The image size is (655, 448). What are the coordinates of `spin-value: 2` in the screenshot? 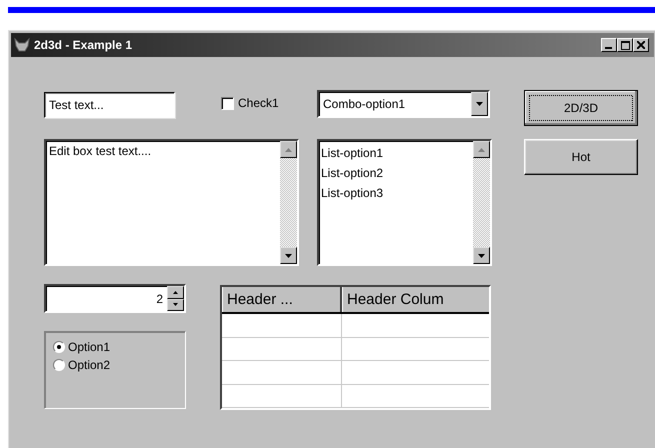 It's located at (159, 299).